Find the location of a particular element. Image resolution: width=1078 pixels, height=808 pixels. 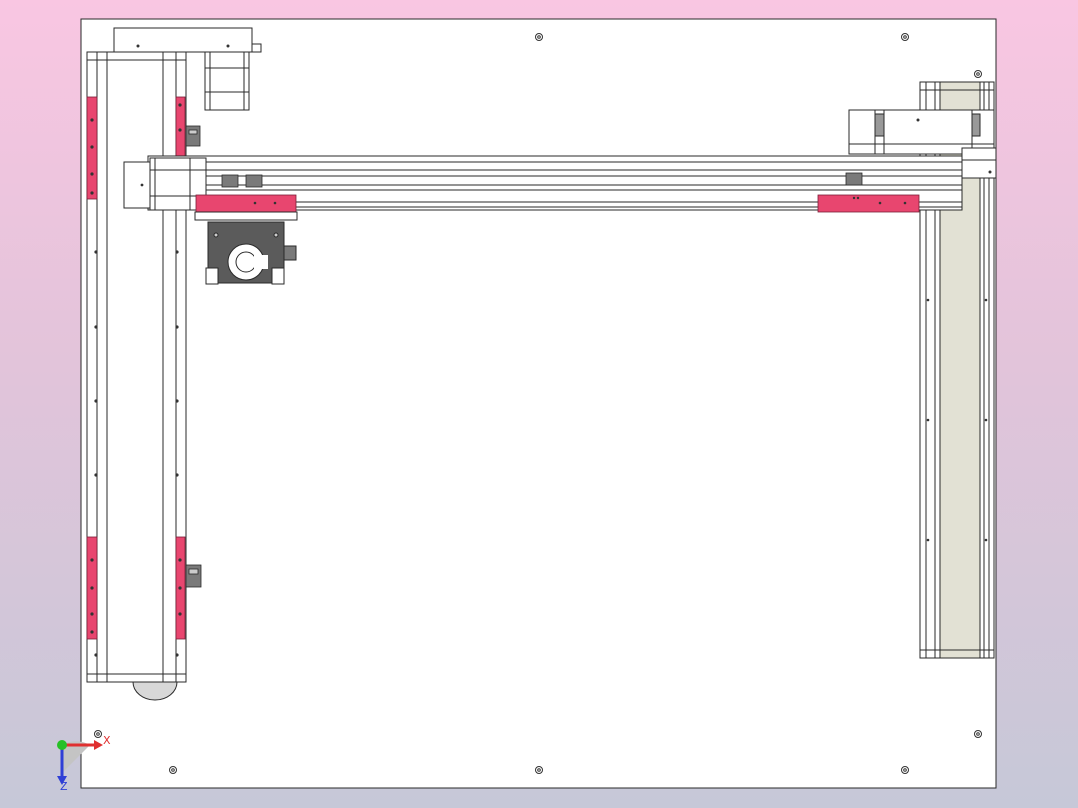

tool-head is located at coordinates (246, 248).